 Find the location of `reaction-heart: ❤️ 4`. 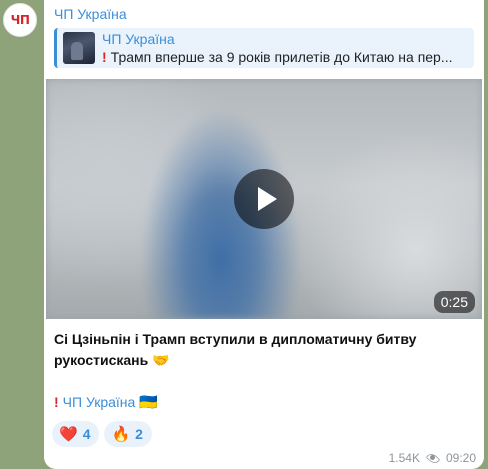

reaction-heart: ❤️ 4 is located at coordinates (76, 434).